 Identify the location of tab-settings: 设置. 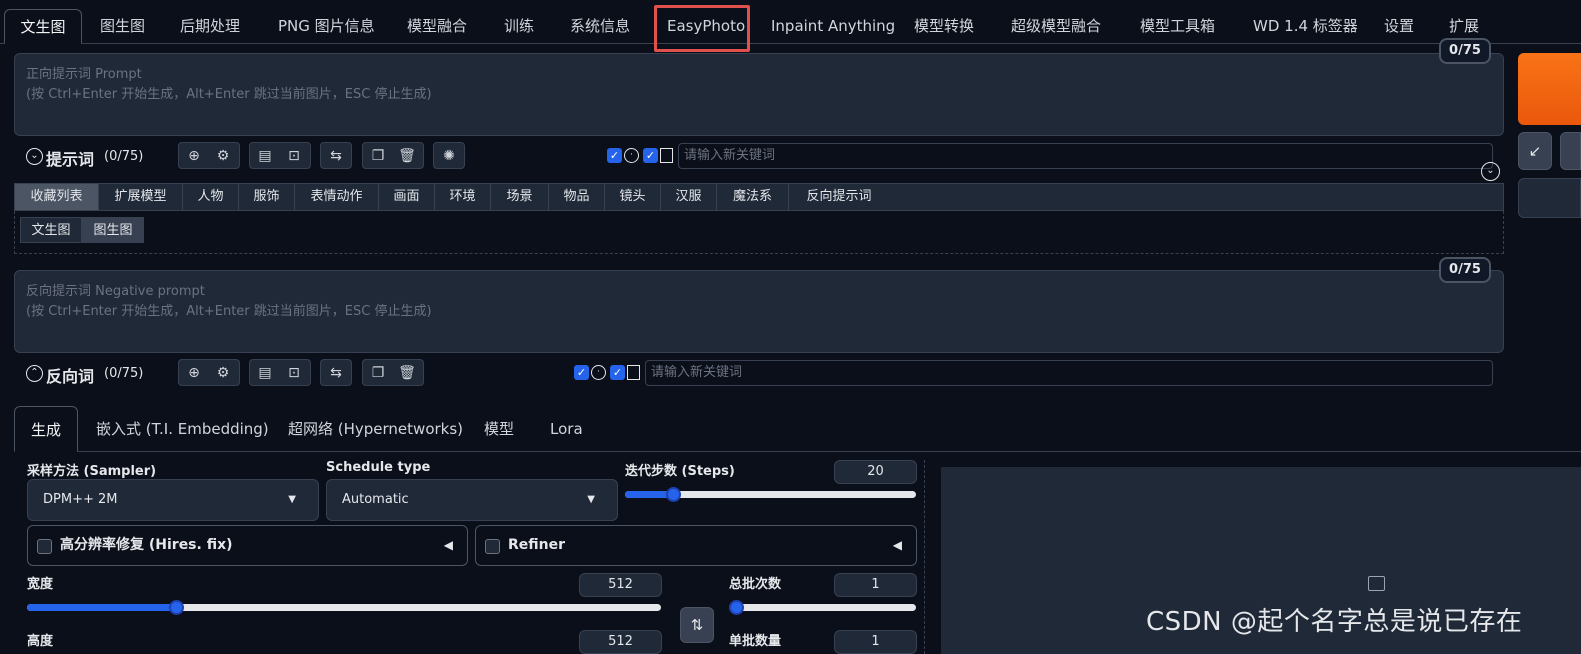
(1399, 26).